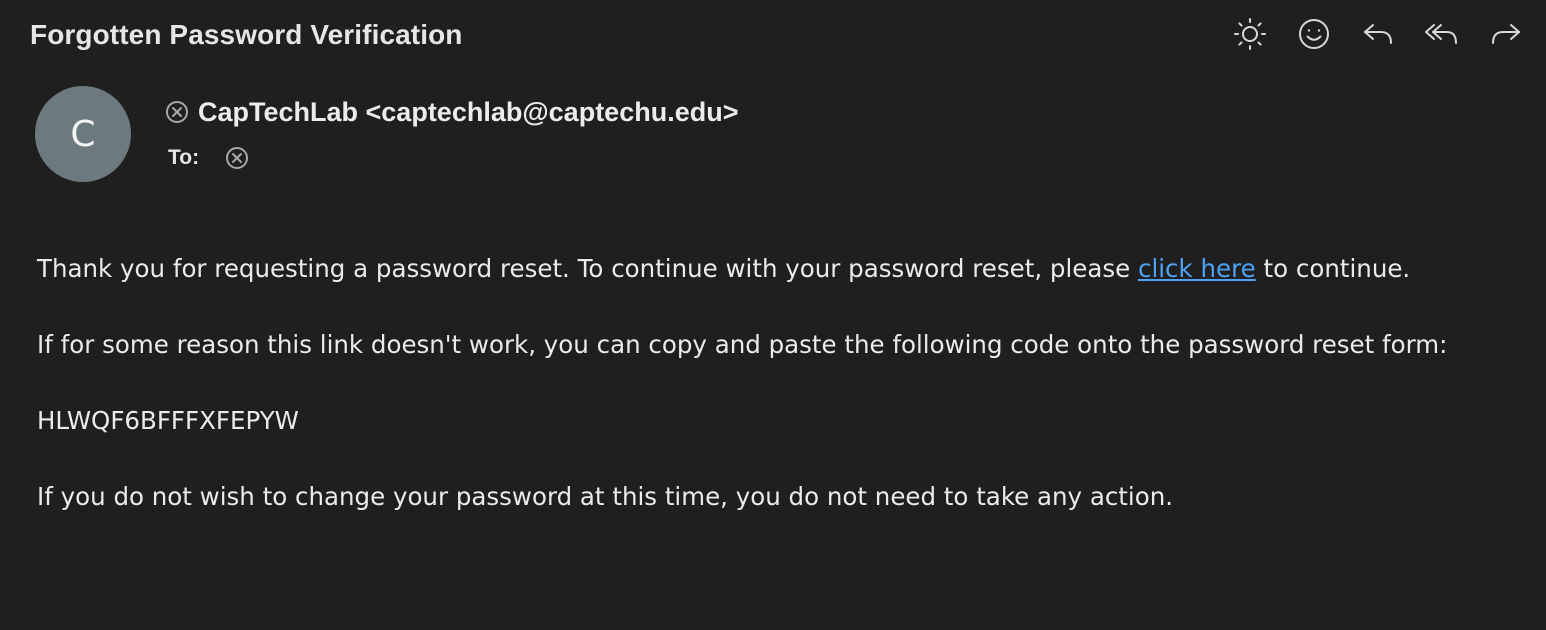 The height and width of the screenshot is (630, 1546). I want to click on recipient-line: To:, so click(257, 158).